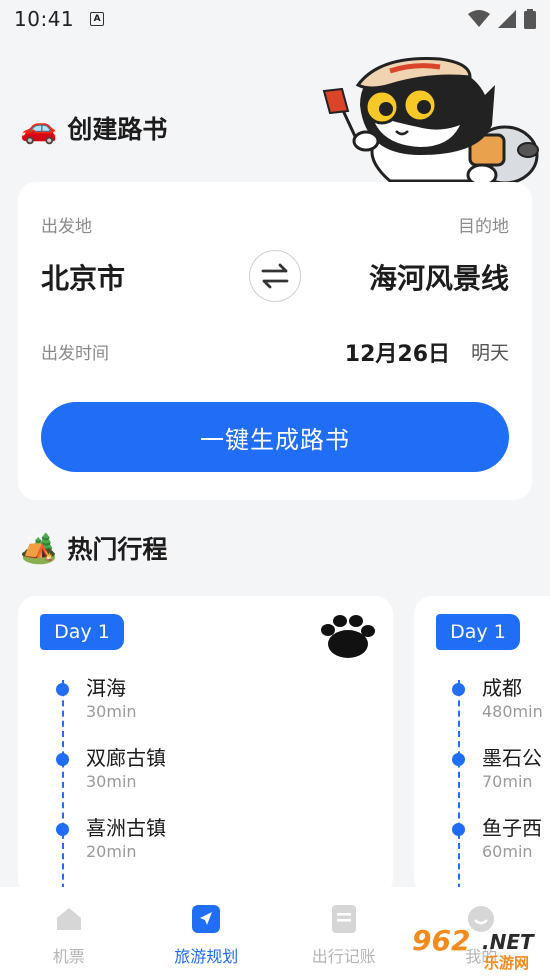 The image size is (550, 977). Describe the element at coordinates (483, 227) in the screenshot. I see `to-label: 目的地` at that location.